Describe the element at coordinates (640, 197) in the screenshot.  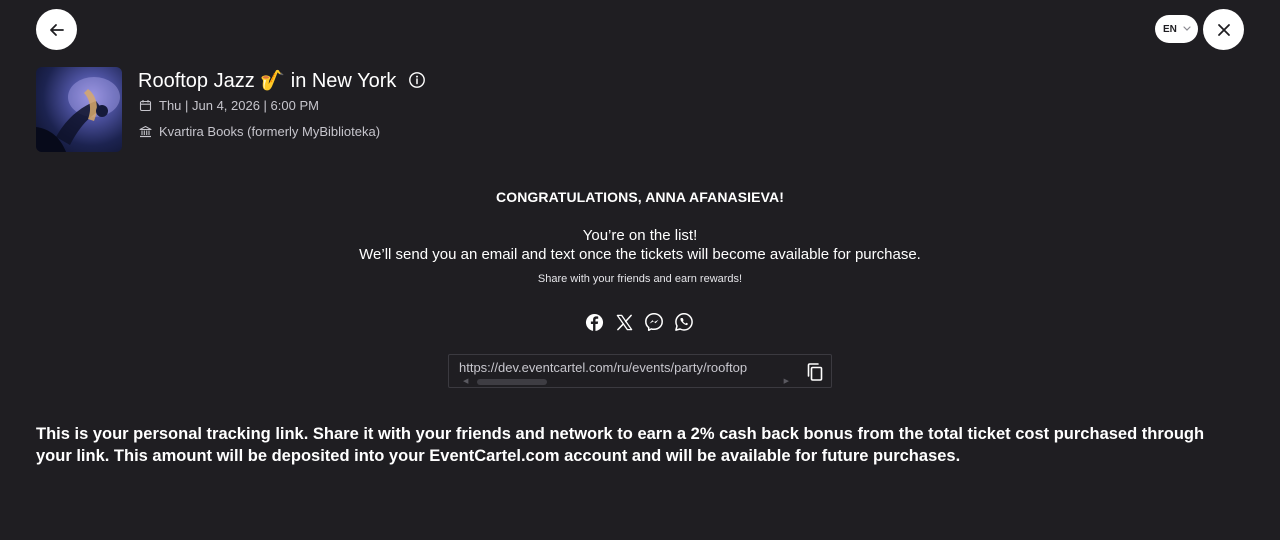
I see `congrats-heading: CONGRATULATIONS, ANNA AFANASIEVA!` at that location.